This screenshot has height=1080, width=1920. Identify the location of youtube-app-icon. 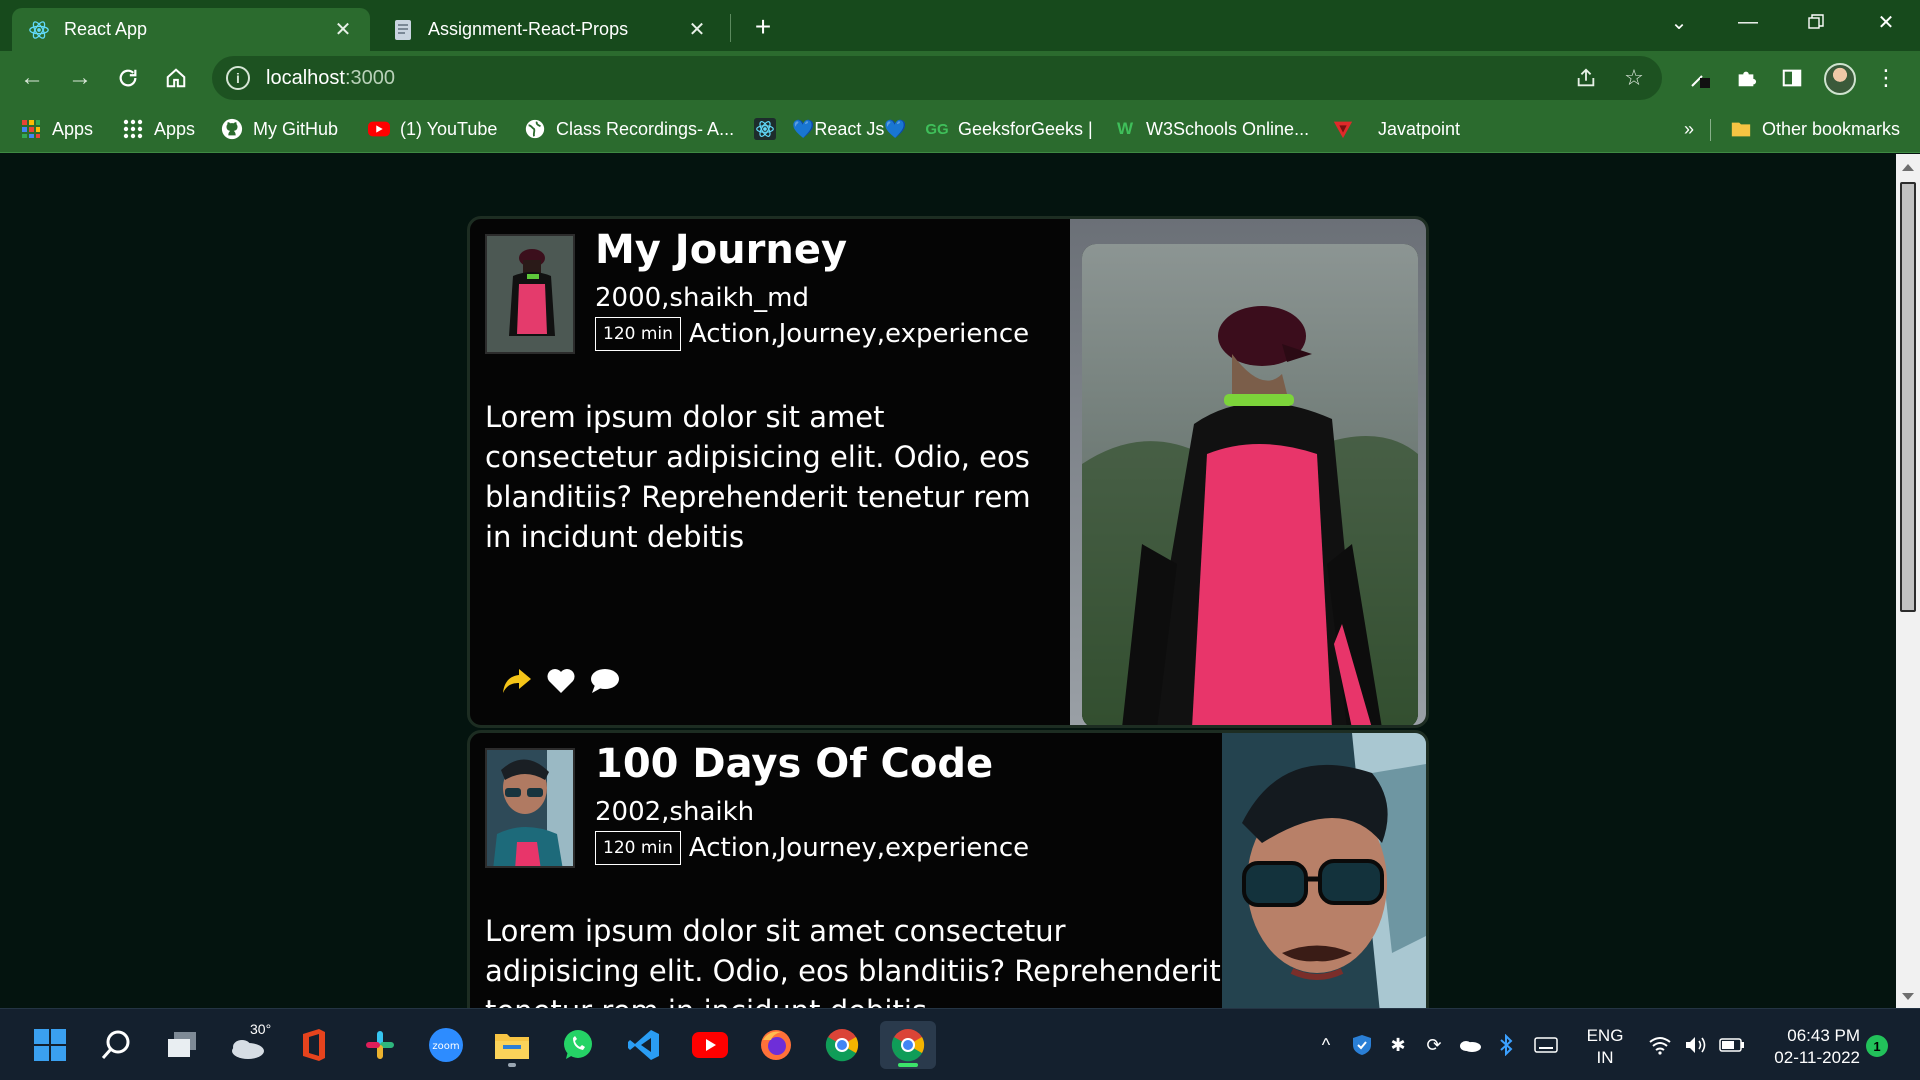
(710, 1045).